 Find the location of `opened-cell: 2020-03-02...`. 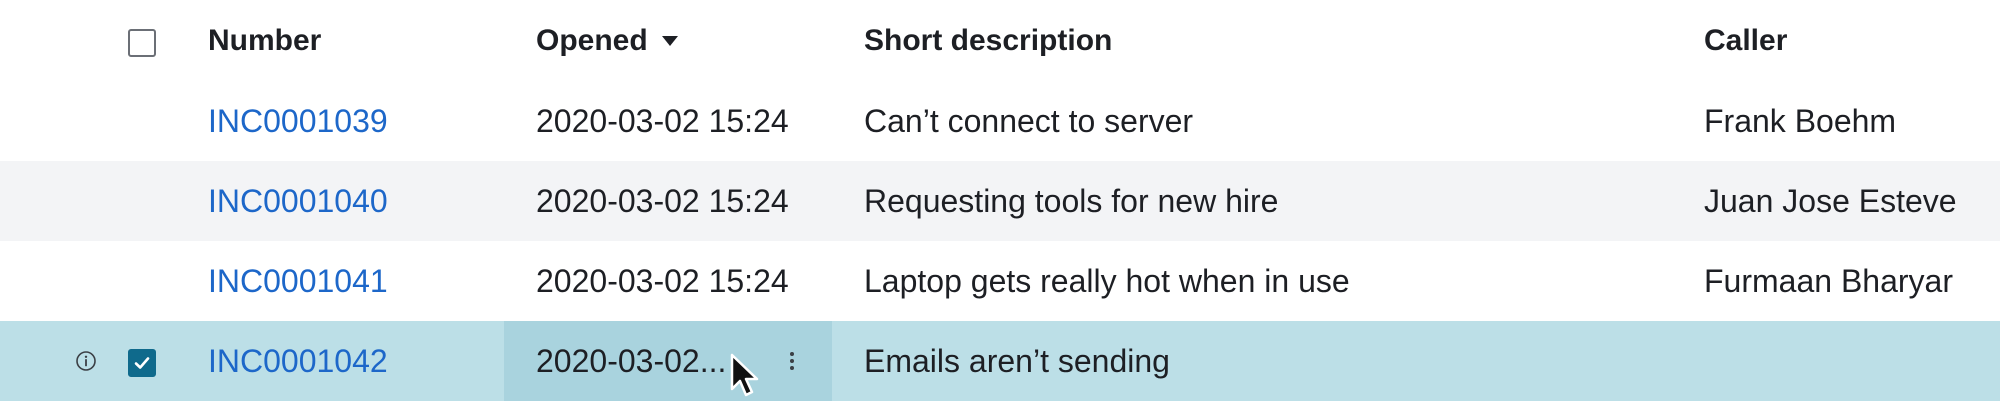

opened-cell: 2020-03-02... is located at coordinates (631, 361).